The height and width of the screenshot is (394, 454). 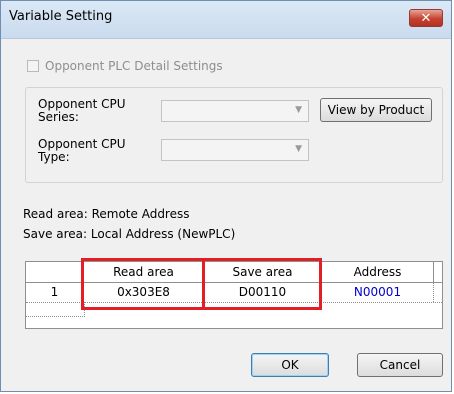 I want to click on opponent-cpu-type-label: Opponent CPU Type:, so click(x=93, y=151).